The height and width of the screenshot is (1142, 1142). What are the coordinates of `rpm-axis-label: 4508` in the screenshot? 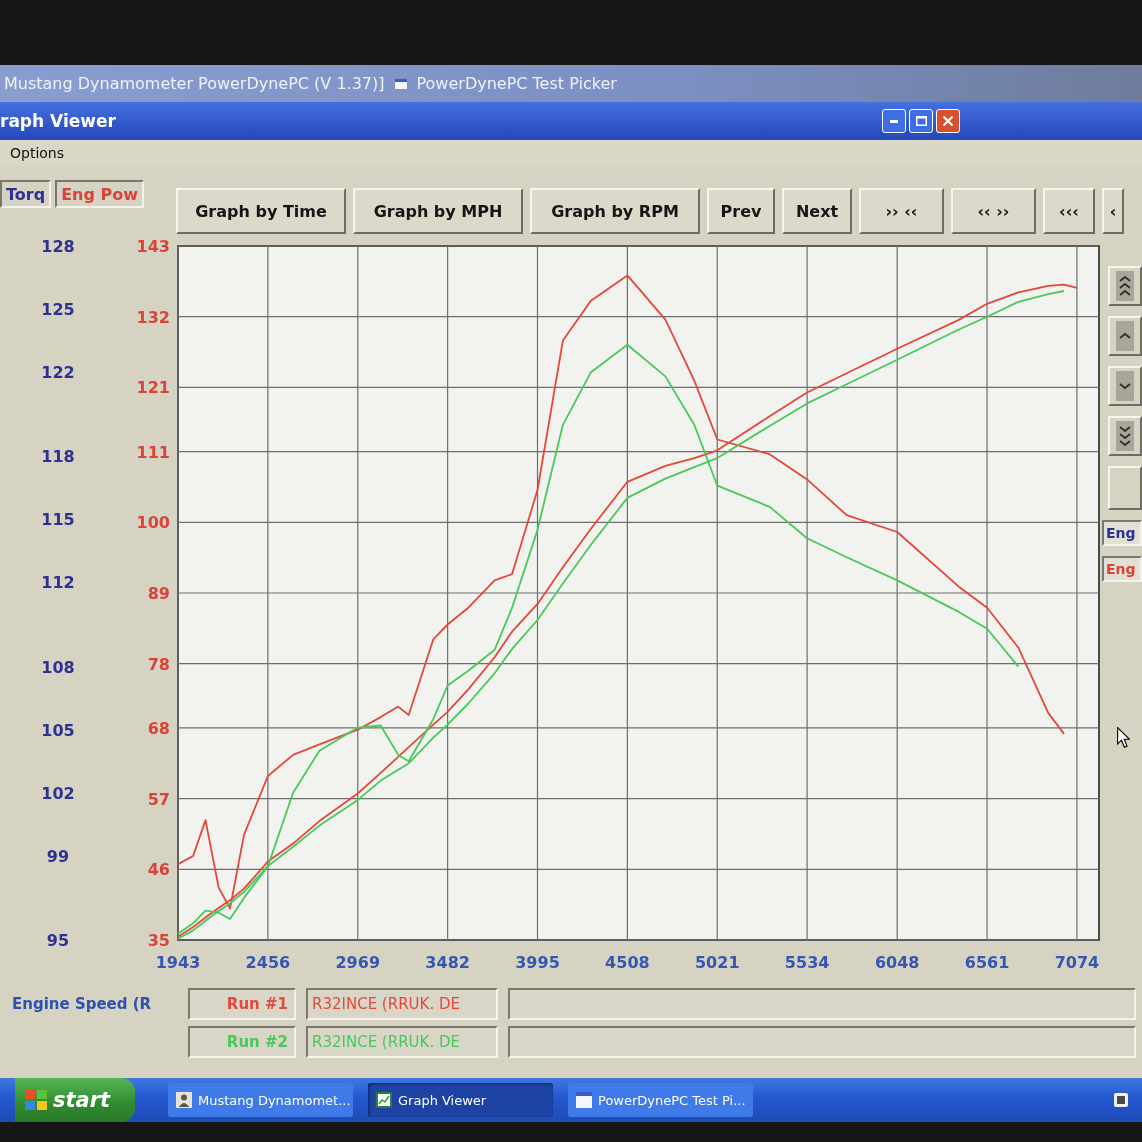 It's located at (627, 962).